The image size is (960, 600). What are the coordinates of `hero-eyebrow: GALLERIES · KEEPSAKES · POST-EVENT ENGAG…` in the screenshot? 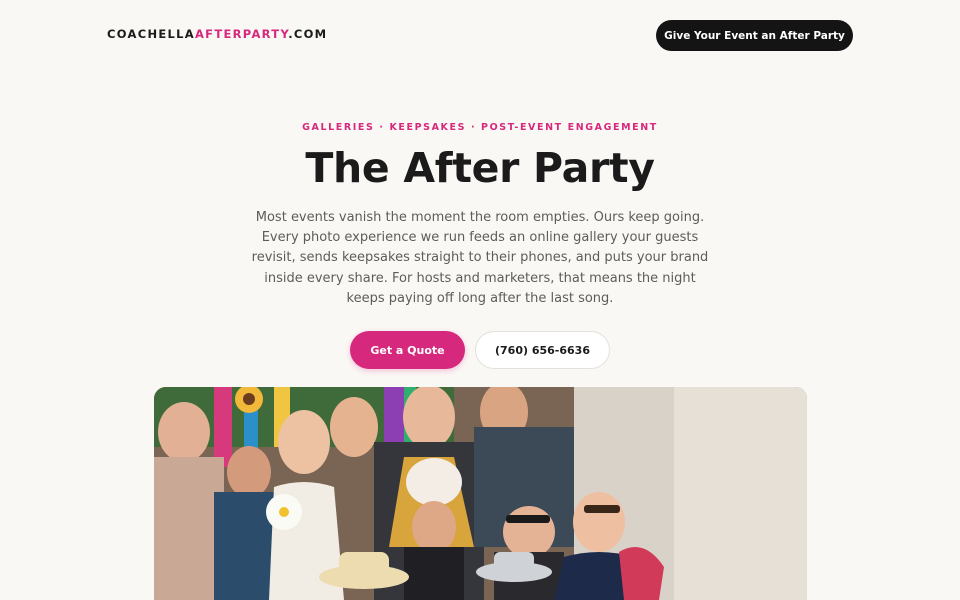 It's located at (480, 127).